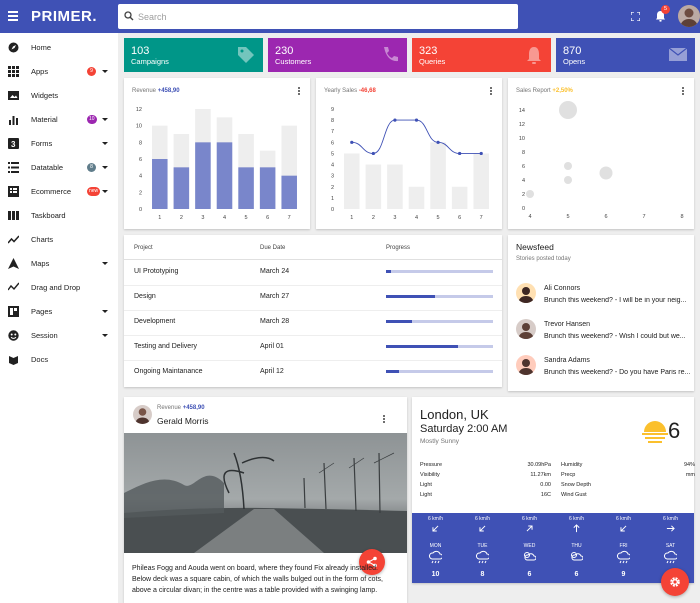 The image size is (700, 603). What do you see at coordinates (59, 192) in the screenshot?
I see `sidebar-item-ecommerce: Ecommerce new` at bounding box center [59, 192].